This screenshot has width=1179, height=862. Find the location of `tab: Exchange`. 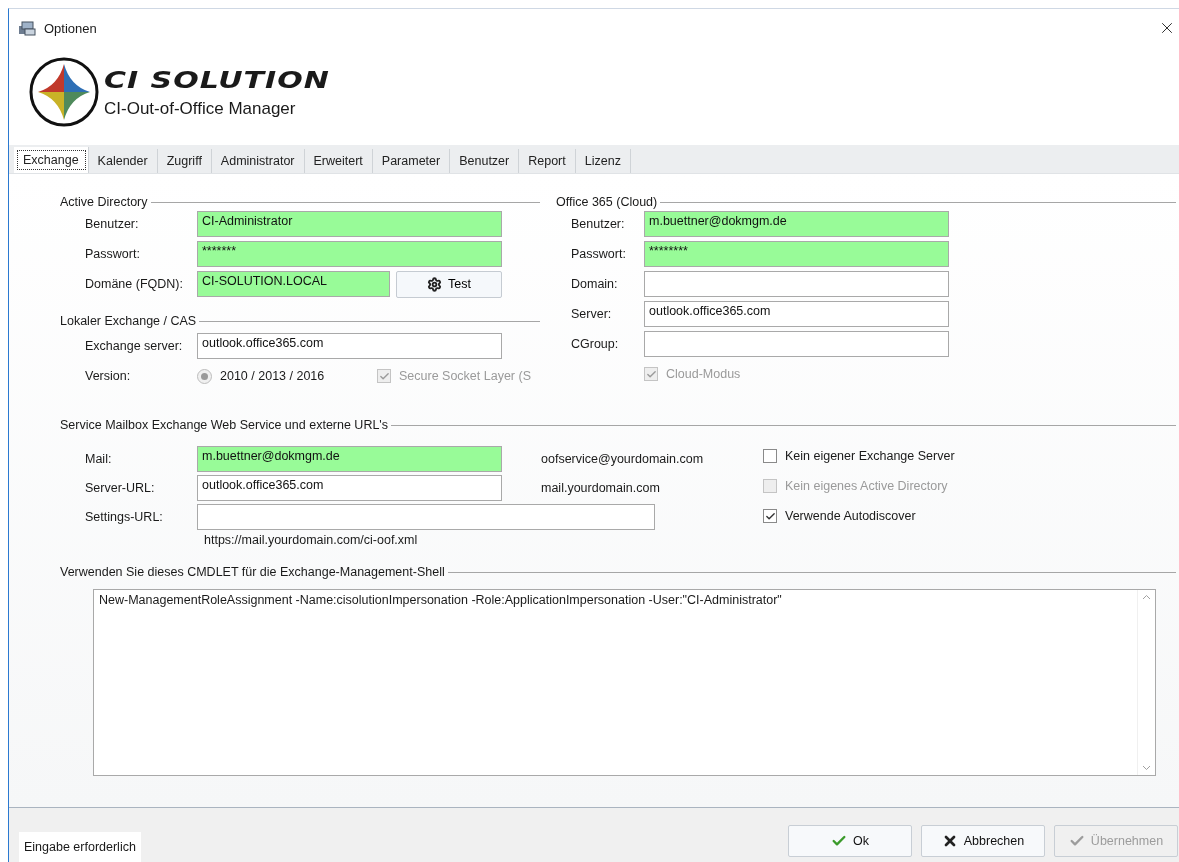

tab: Exchange is located at coordinates (51, 160).